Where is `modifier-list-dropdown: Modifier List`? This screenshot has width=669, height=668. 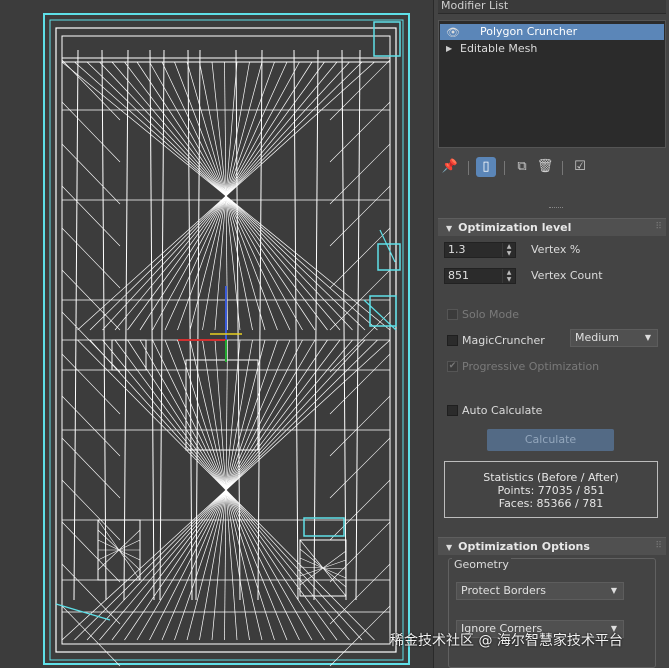 modifier-list-dropdown: Modifier List is located at coordinates (552, 7).